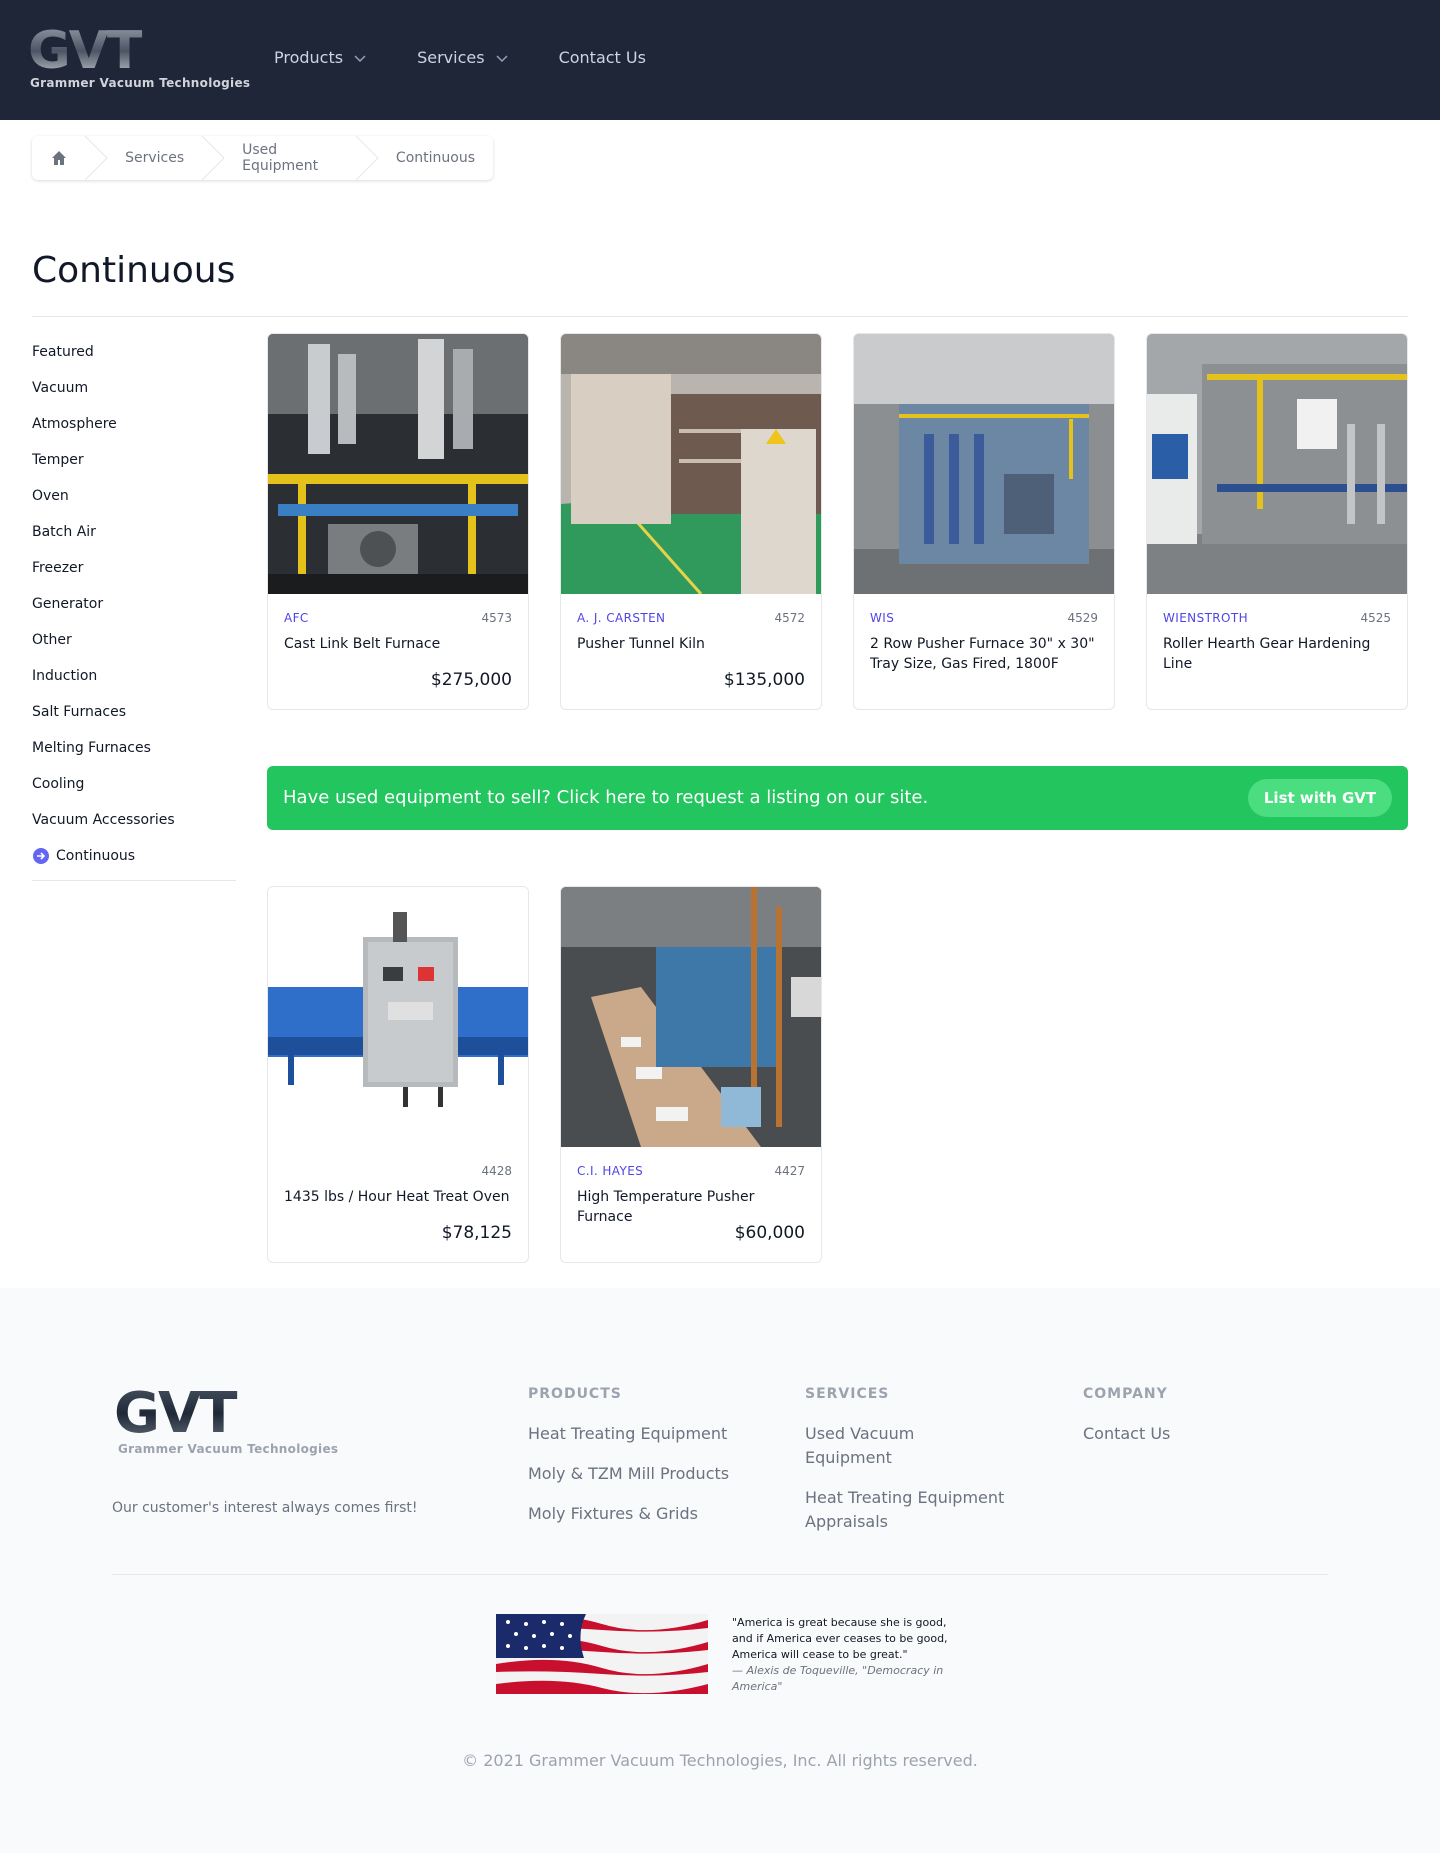 This screenshot has width=1440, height=1853. What do you see at coordinates (602, 1654) in the screenshot?
I see `american-flag-image` at bounding box center [602, 1654].